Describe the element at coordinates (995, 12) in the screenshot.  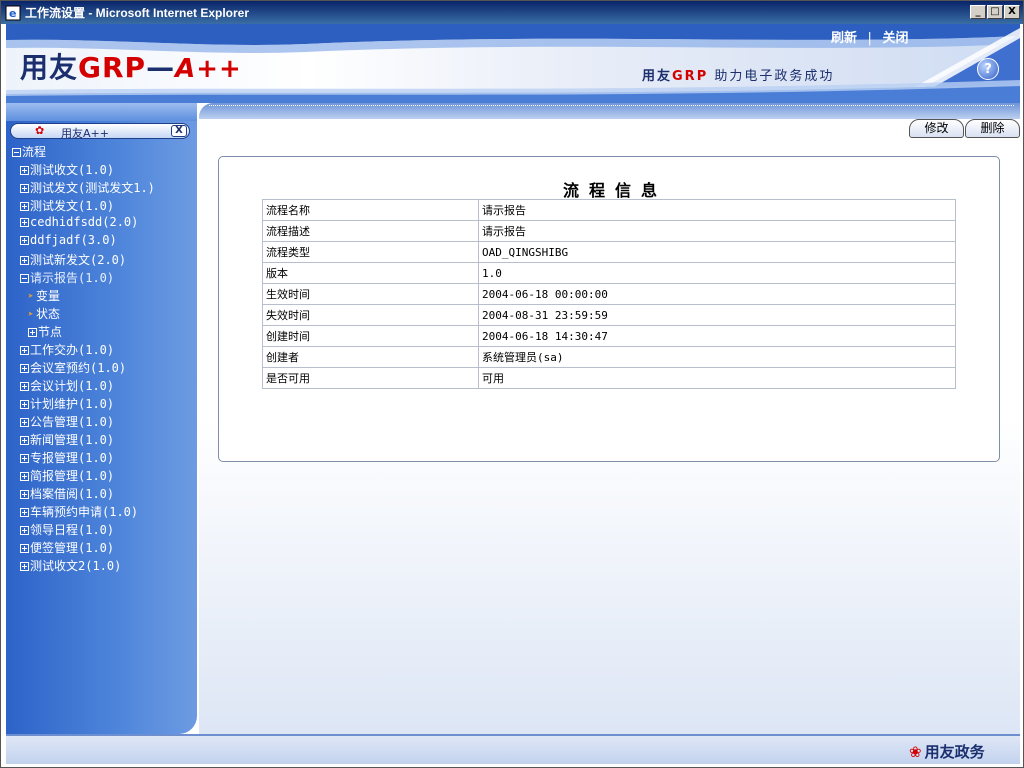
I see `maximize-button: □` at that location.